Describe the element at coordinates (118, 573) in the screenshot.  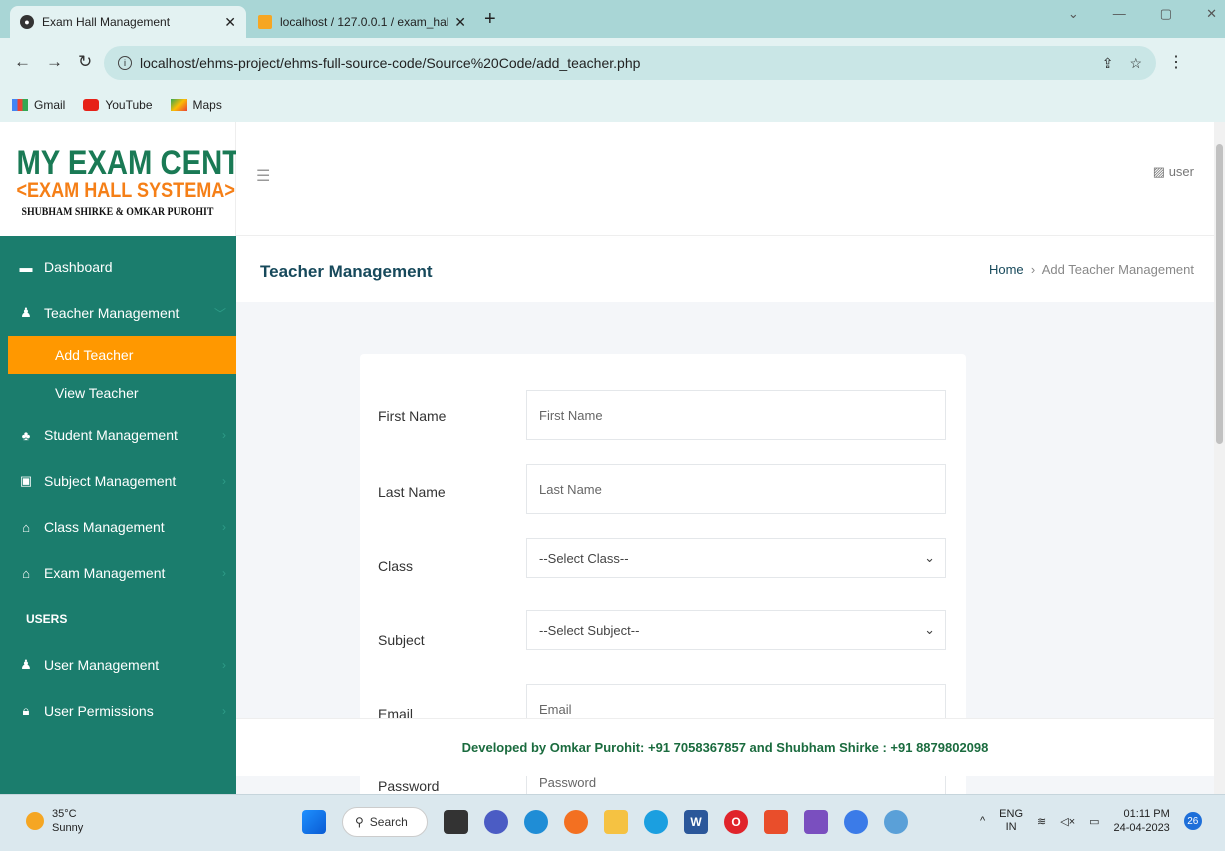
I see `sidebar-item-exam-management: ⌂ Exam Management ›` at that location.